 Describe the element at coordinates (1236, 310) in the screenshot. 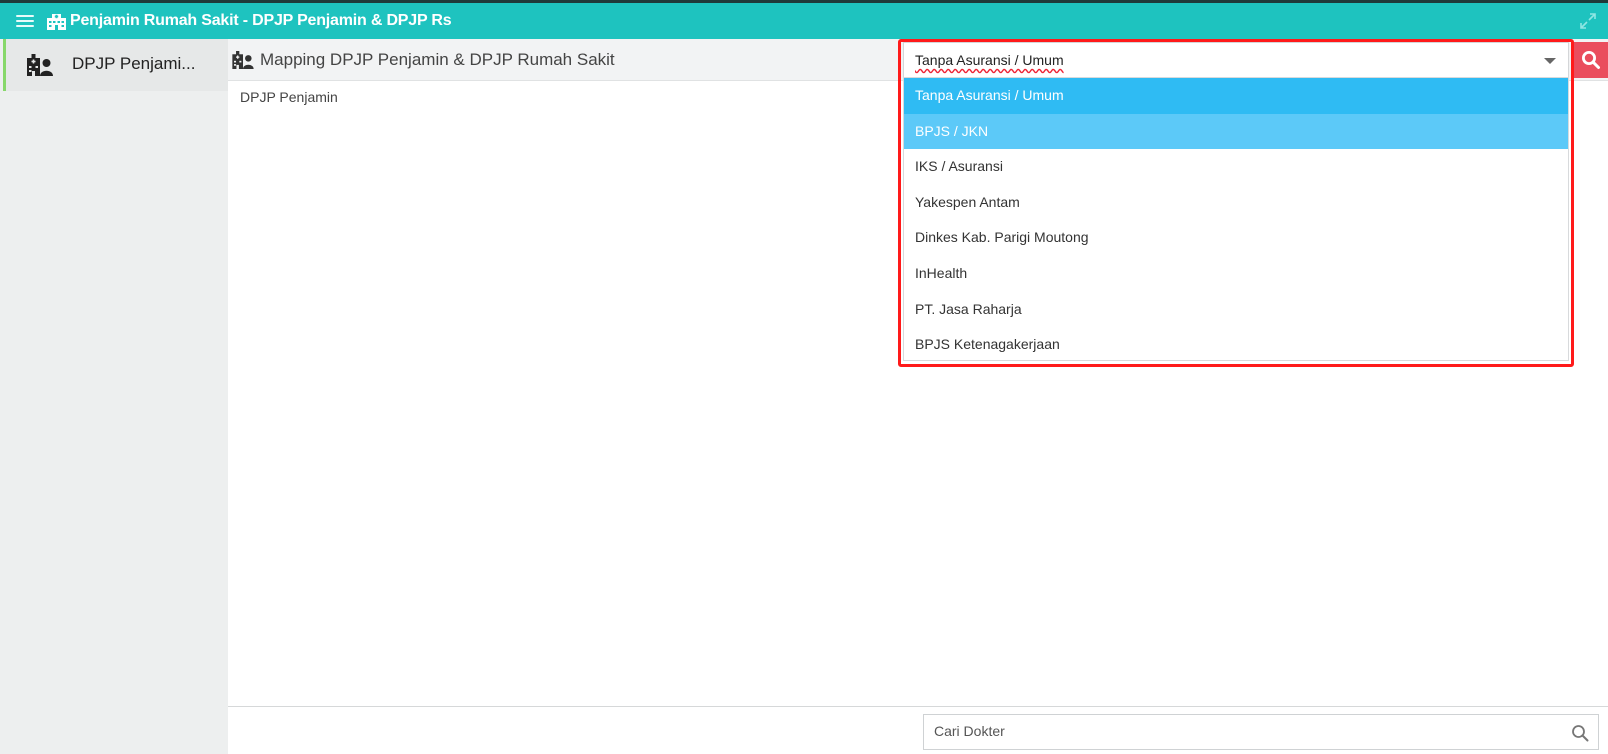

I see `dropdown-option: PT. Jasa Raharja` at that location.